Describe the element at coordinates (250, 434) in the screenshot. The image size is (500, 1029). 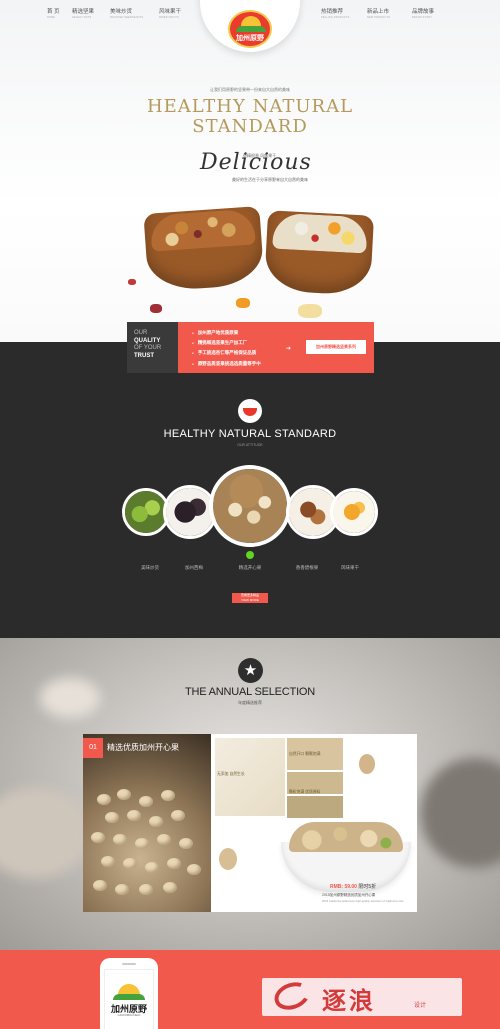
I see `section-title: HEALTHY NATURAL STANDARD` at that location.